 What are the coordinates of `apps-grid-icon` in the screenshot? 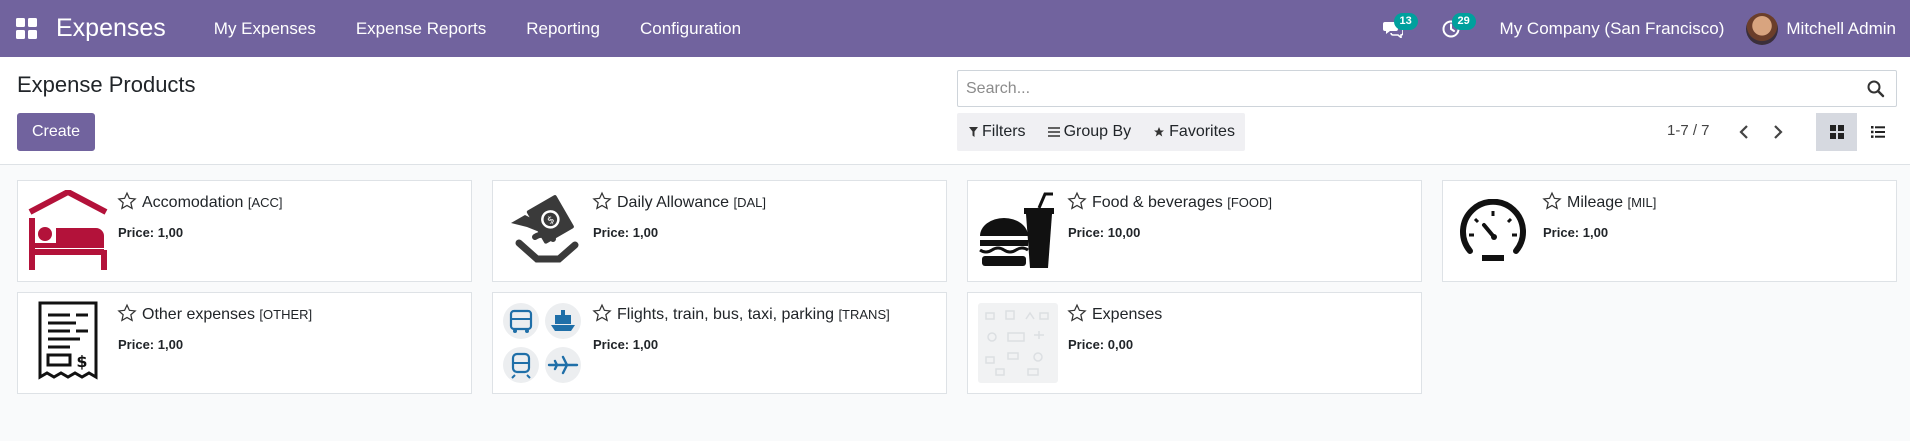 It's located at (26, 28).